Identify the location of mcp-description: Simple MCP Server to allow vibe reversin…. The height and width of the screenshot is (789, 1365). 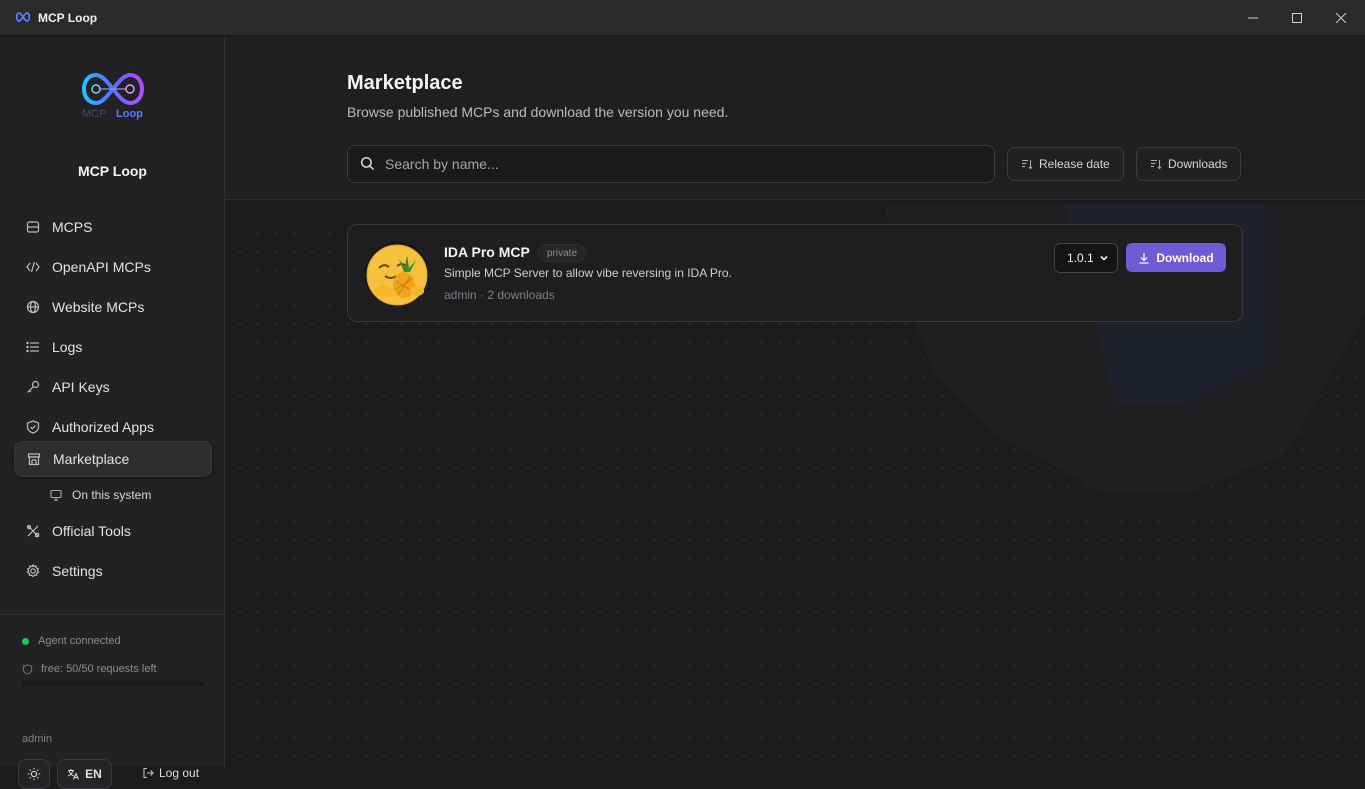
(588, 273).